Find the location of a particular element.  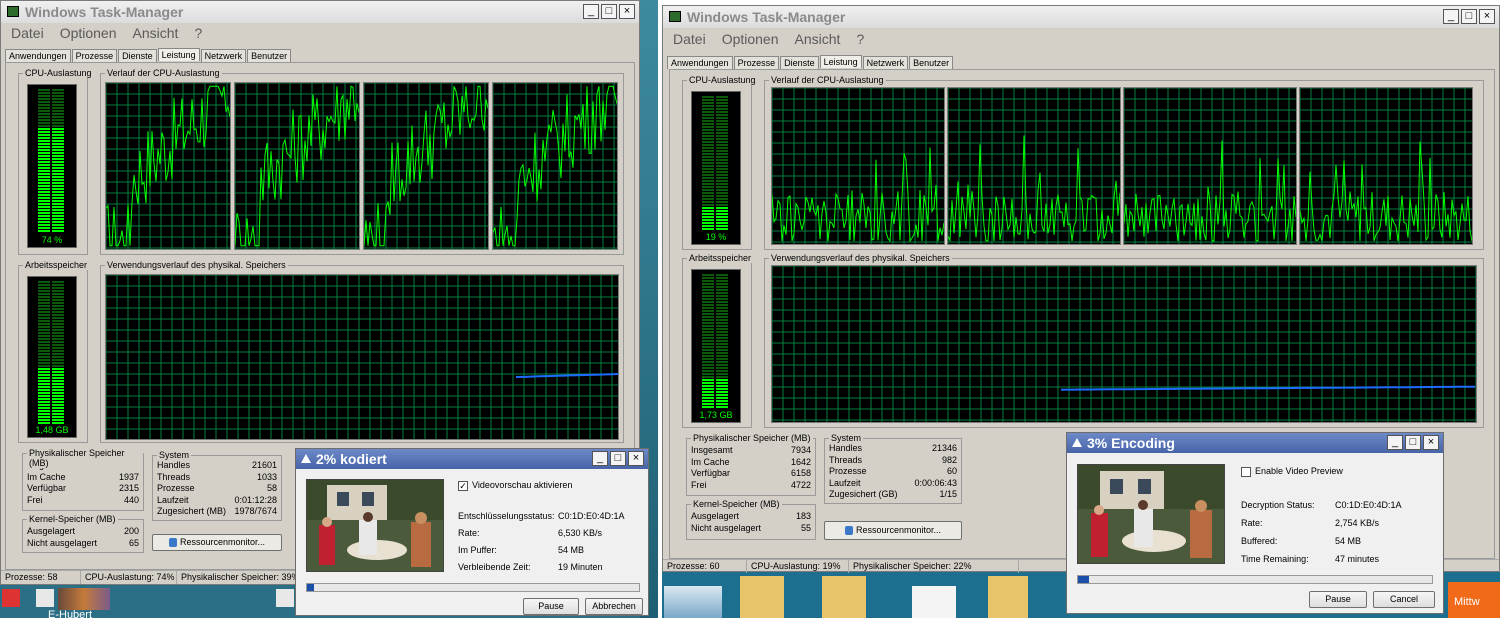

field-label: Entschlüsselungsstatus: is located at coordinates (506, 516).